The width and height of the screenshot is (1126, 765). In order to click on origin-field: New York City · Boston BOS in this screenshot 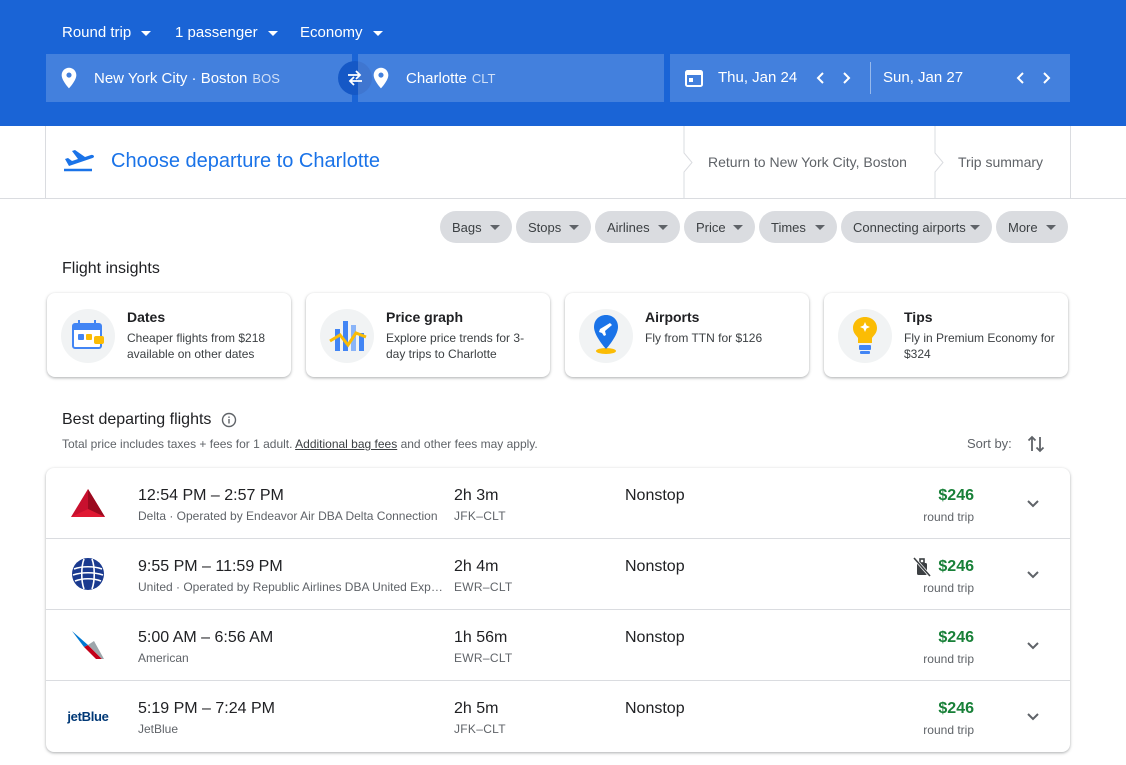, I will do `click(199, 78)`.